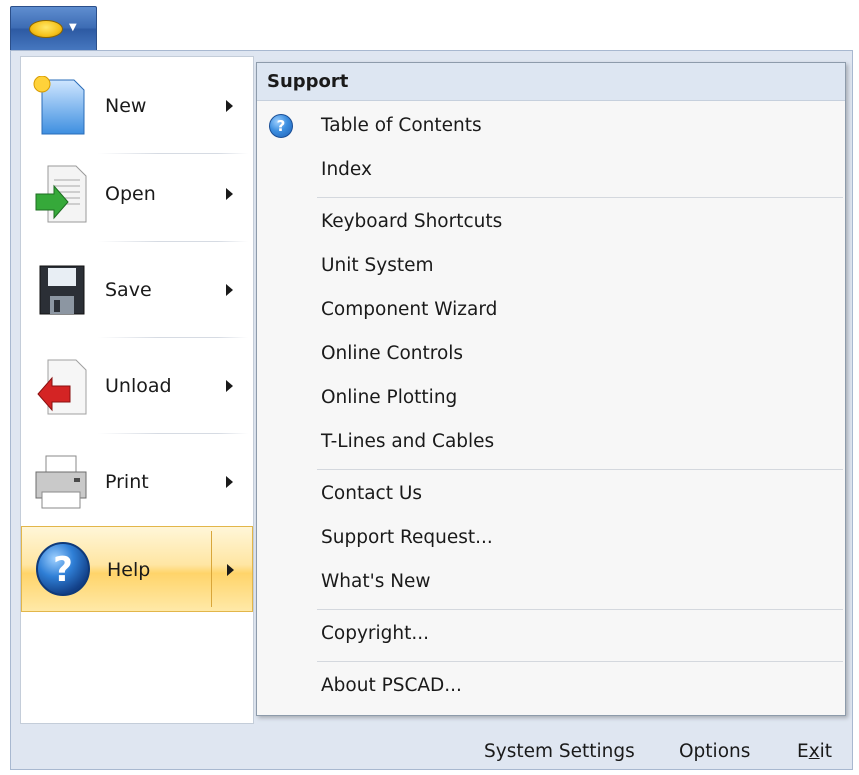 The height and width of the screenshot is (775, 859). I want to click on submenu-item-unit-system: Unit System, so click(551, 266).